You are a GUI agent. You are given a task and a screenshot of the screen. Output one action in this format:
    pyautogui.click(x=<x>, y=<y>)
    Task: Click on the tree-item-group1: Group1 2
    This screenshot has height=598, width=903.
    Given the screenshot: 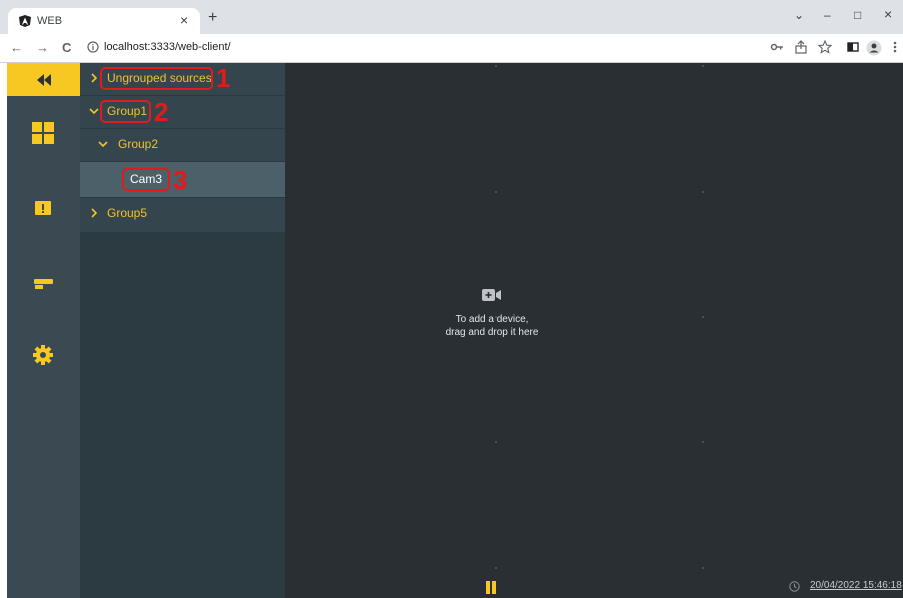 What is the action you would take?
    pyautogui.click(x=182, y=112)
    